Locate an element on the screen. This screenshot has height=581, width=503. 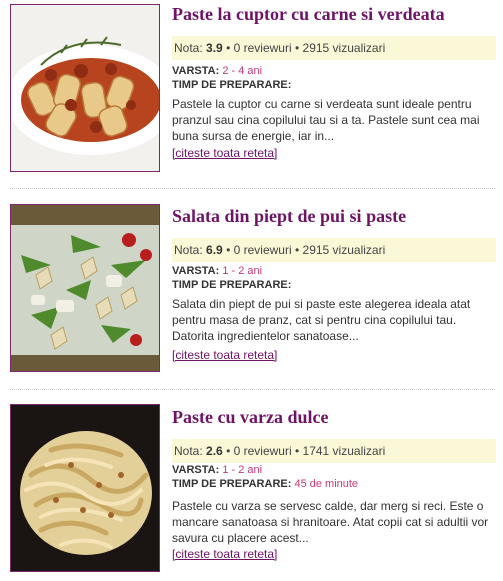
age-row: VARSTA: 2 - 4 ani is located at coordinates (217, 71).